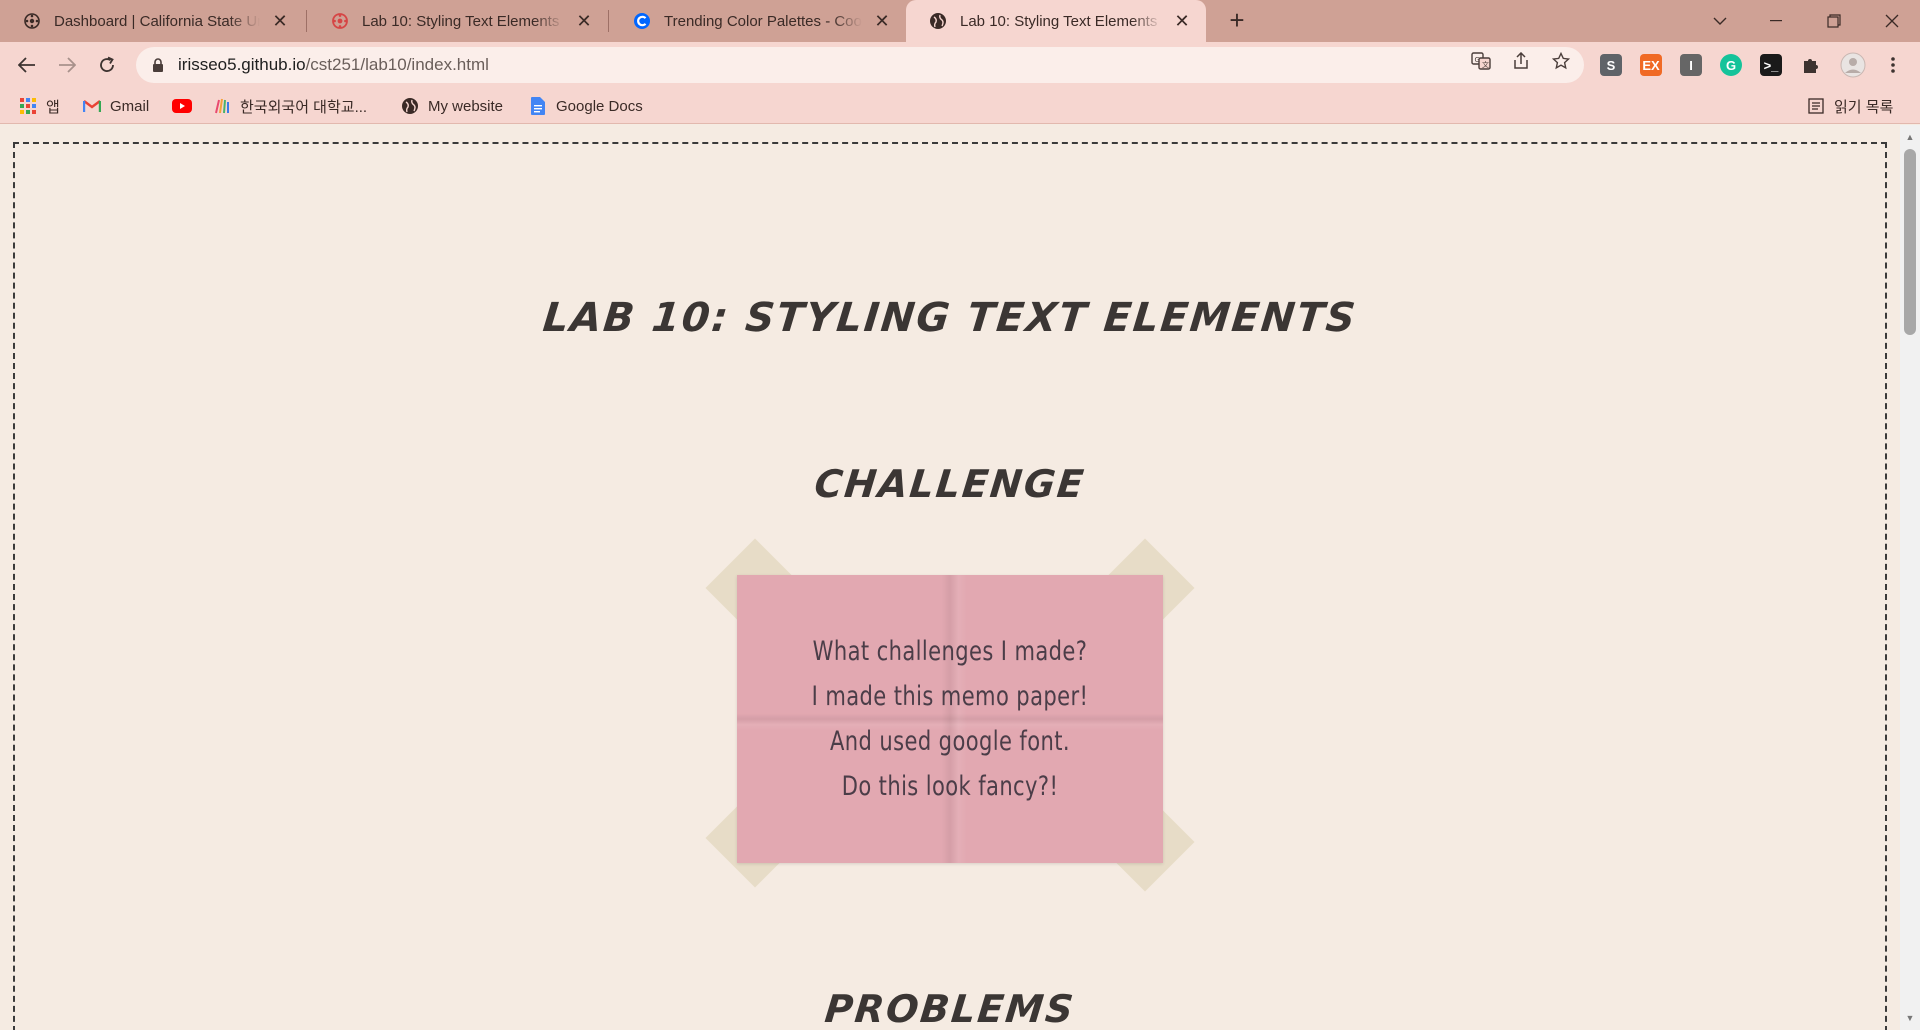 This screenshot has width=1920, height=1030. Describe the element at coordinates (1864, 107) in the screenshot. I see `reading-list-label: 읽기 목록` at that location.